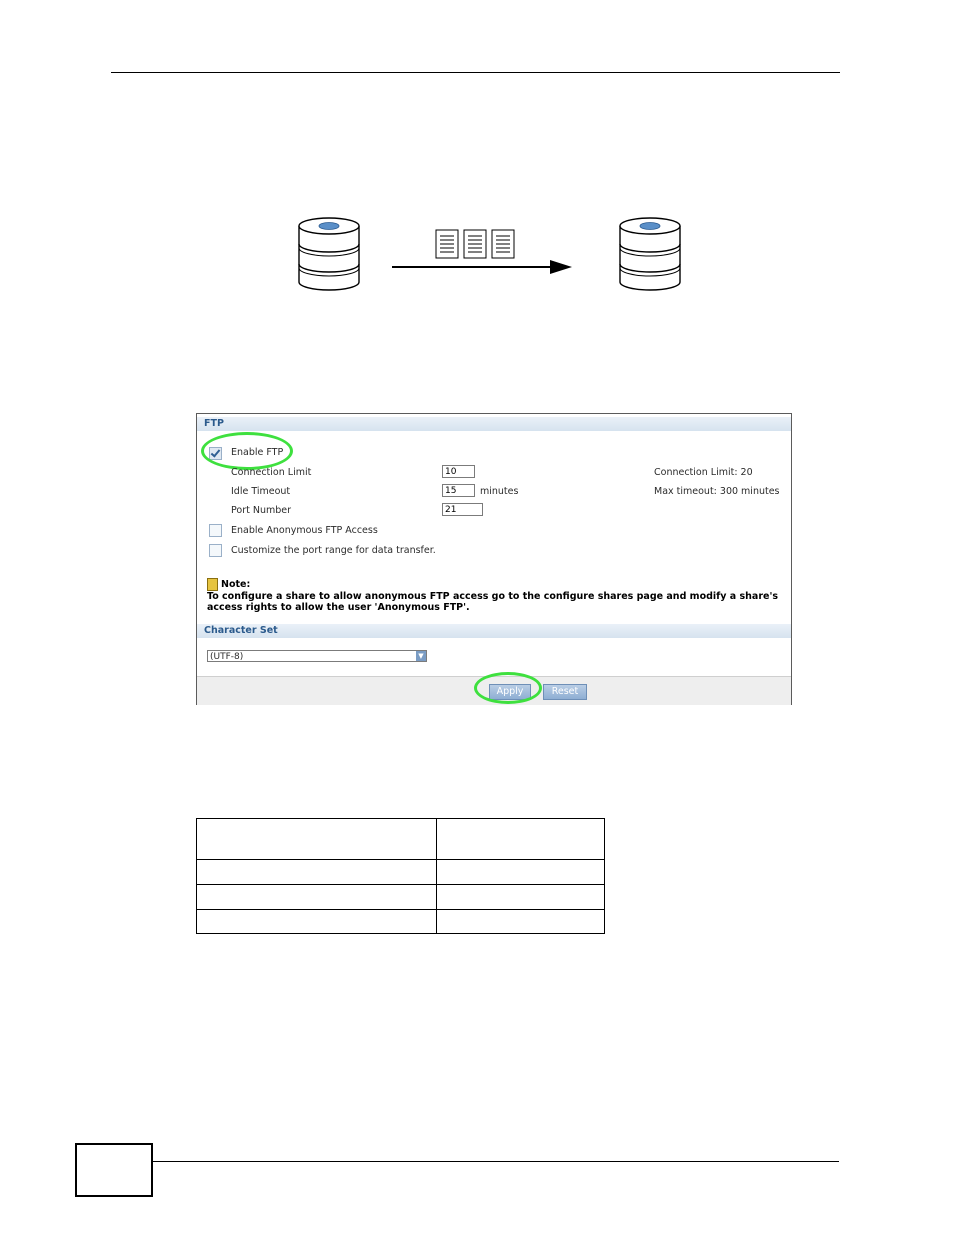  I want to click on connection-limit-input: 10, so click(458, 471).